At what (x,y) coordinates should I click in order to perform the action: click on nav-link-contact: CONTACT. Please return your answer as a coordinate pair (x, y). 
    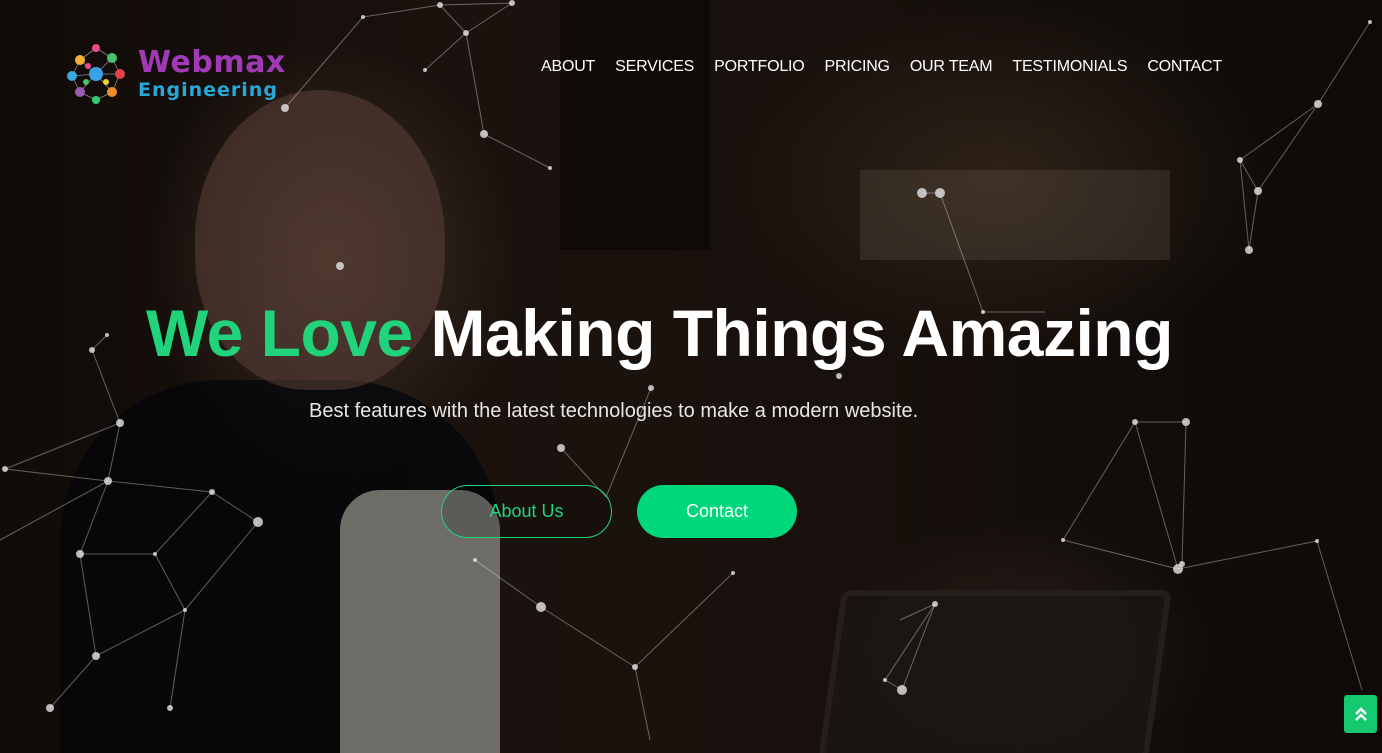
    Looking at the image, I should click on (1184, 67).